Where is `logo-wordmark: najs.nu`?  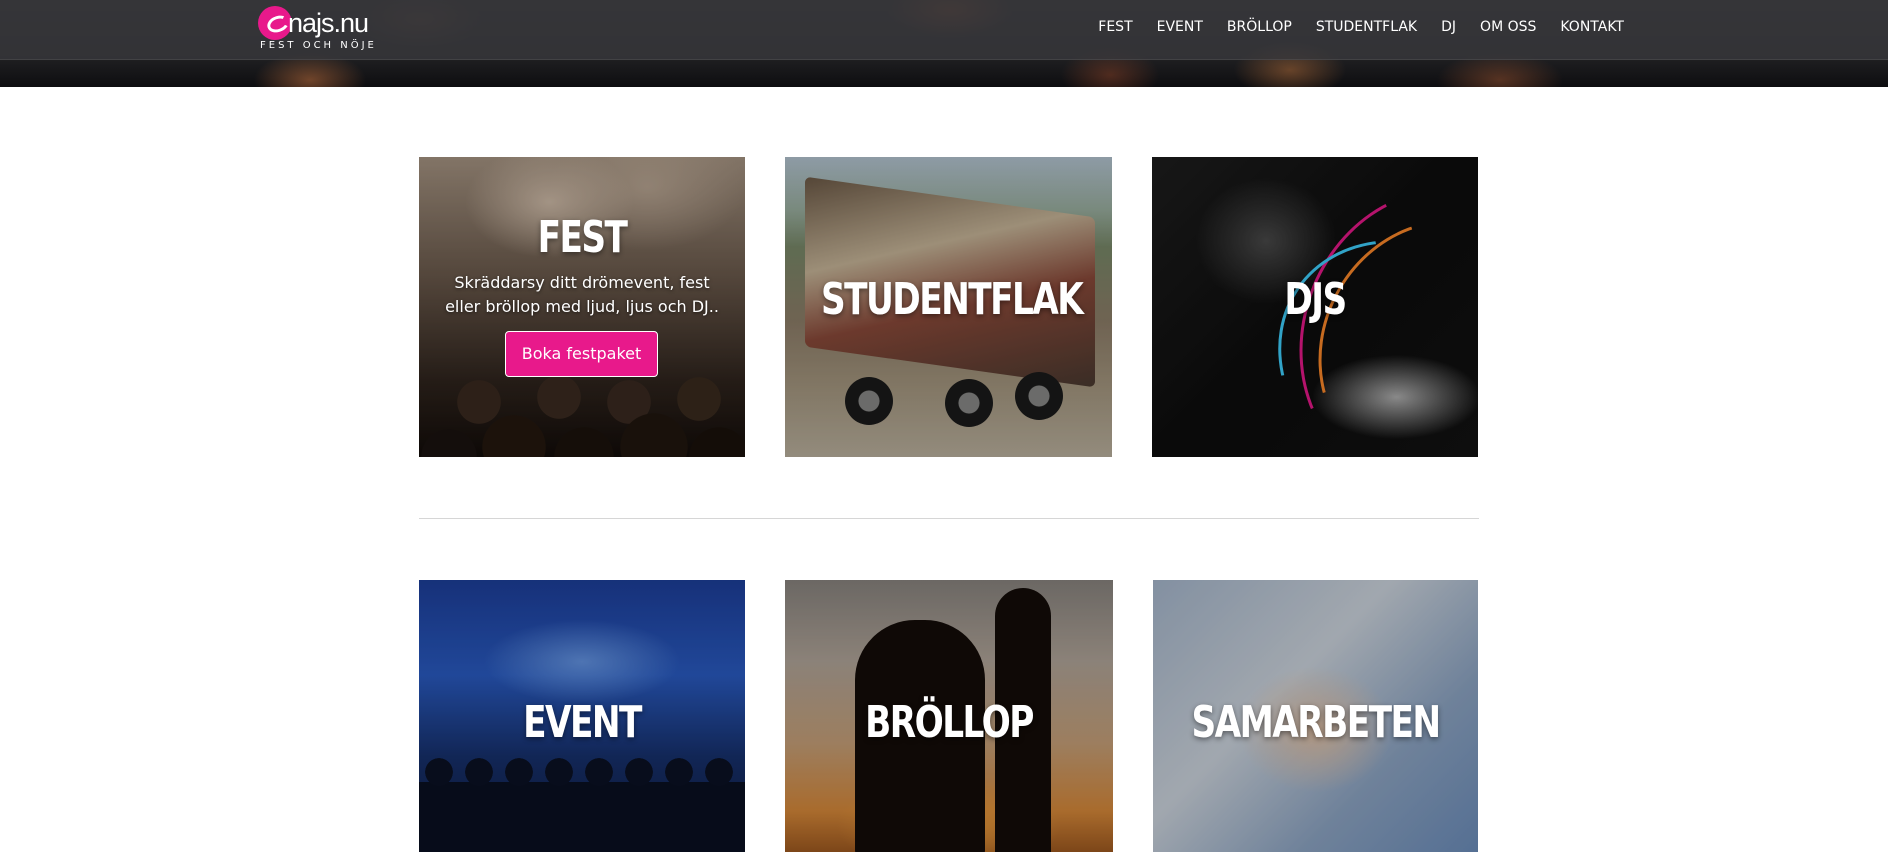
logo-wordmark: najs.nu is located at coordinates (328, 23).